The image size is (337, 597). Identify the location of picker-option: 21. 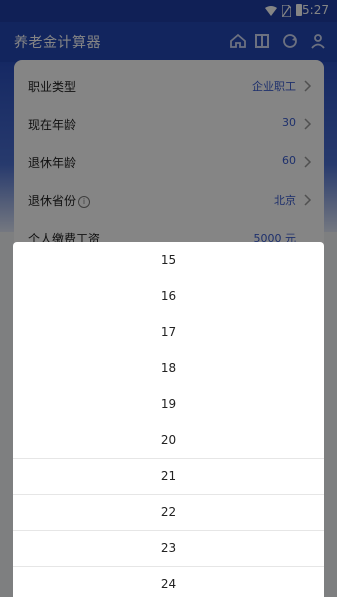
(168, 476).